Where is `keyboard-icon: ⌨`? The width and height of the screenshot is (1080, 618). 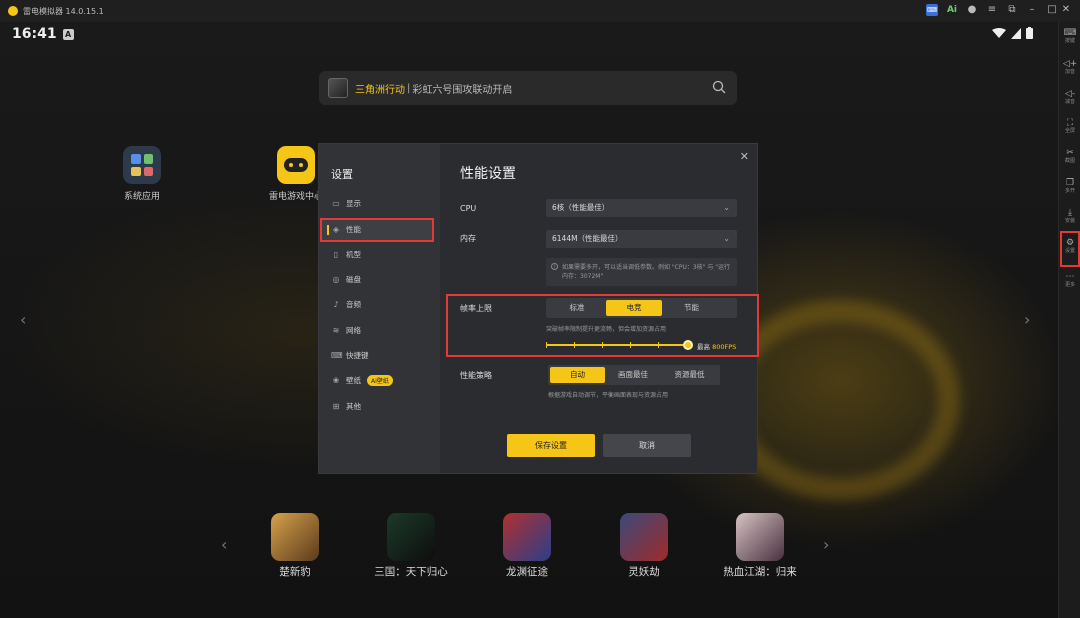 keyboard-icon: ⌨ is located at coordinates (932, 10).